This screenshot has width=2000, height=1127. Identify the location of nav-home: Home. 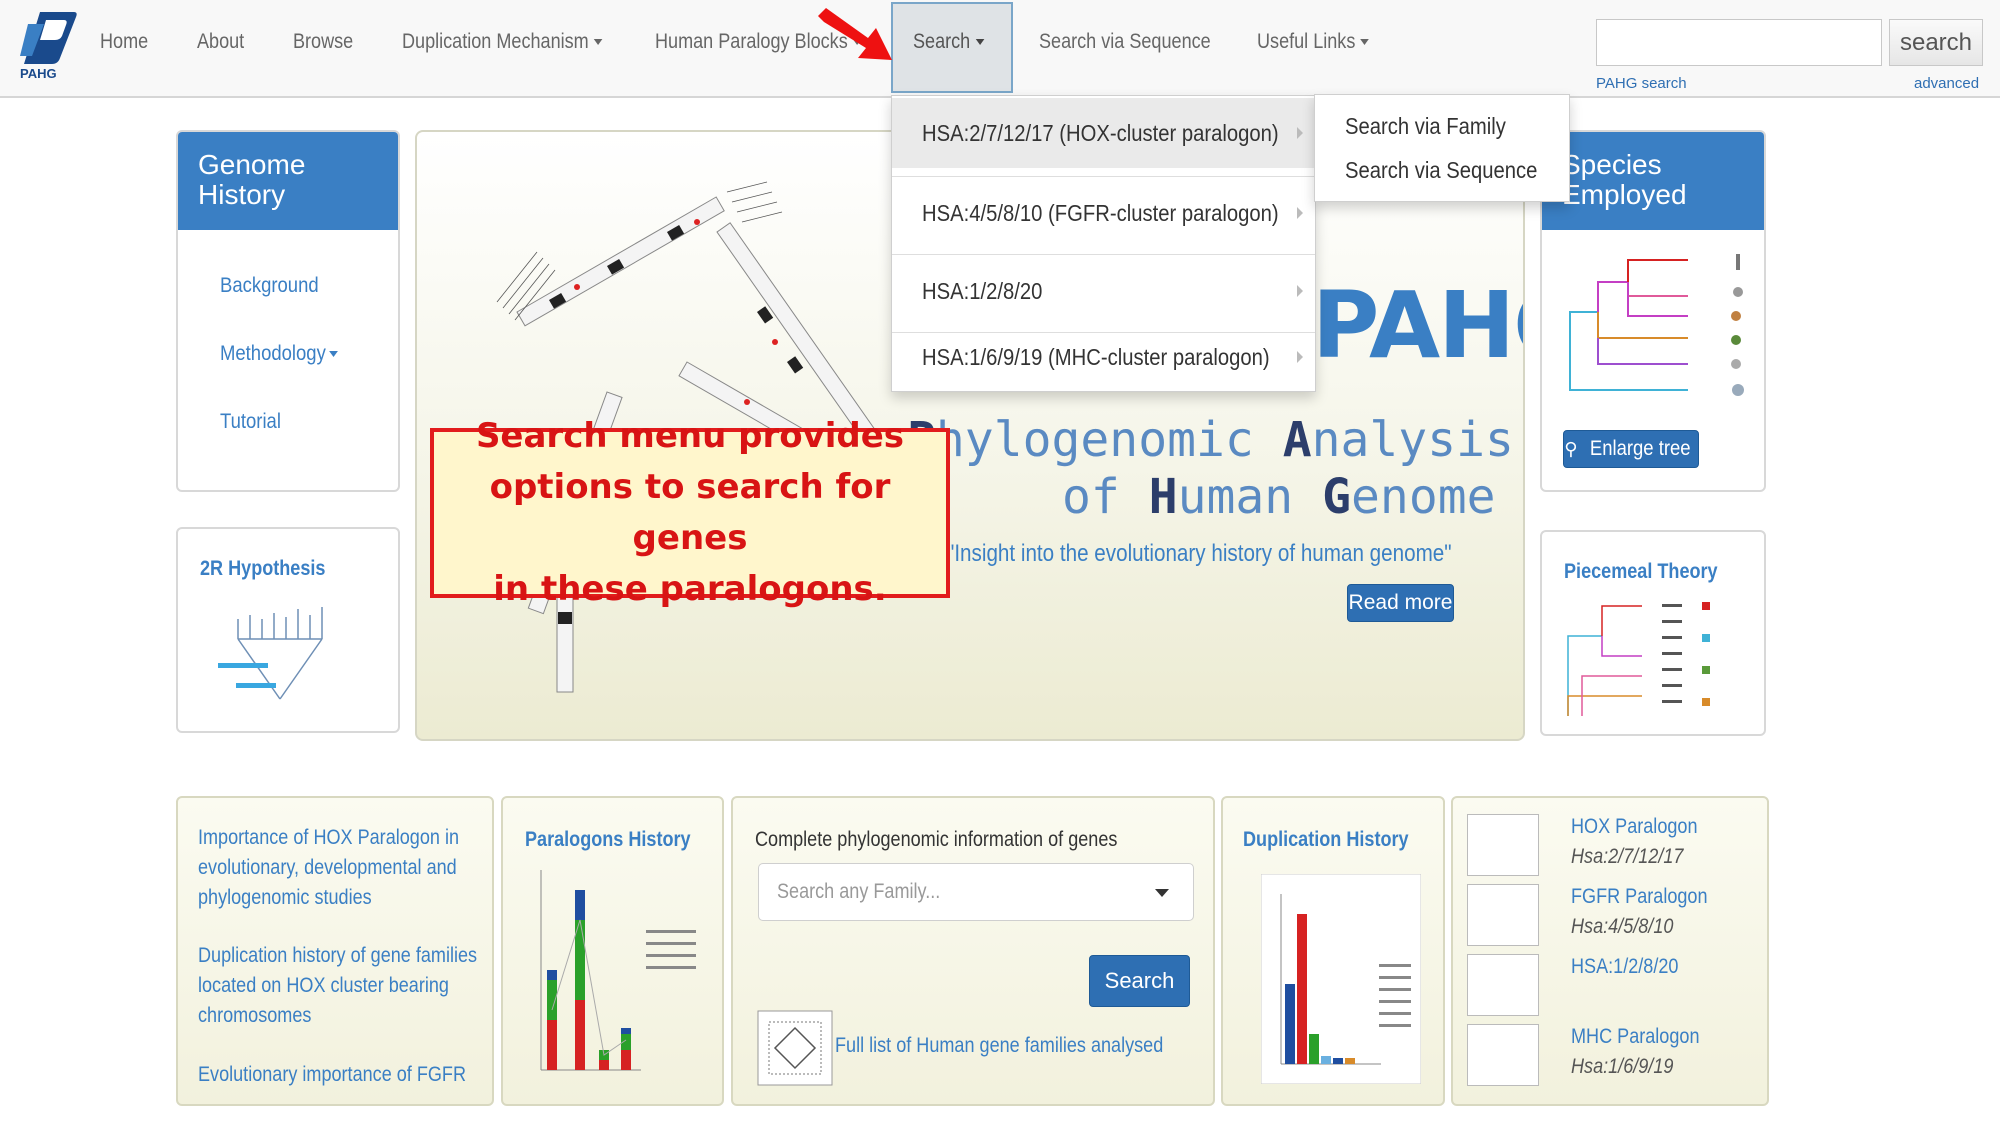
(124, 42).